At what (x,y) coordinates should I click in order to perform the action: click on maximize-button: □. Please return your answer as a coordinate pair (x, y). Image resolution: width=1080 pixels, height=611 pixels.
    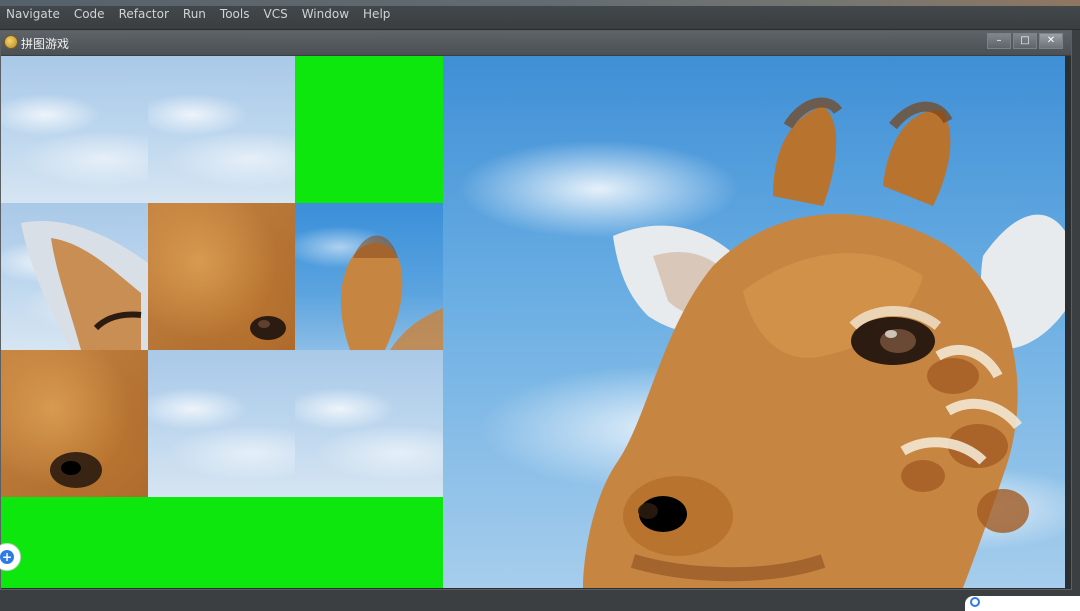
    Looking at the image, I should click on (1025, 41).